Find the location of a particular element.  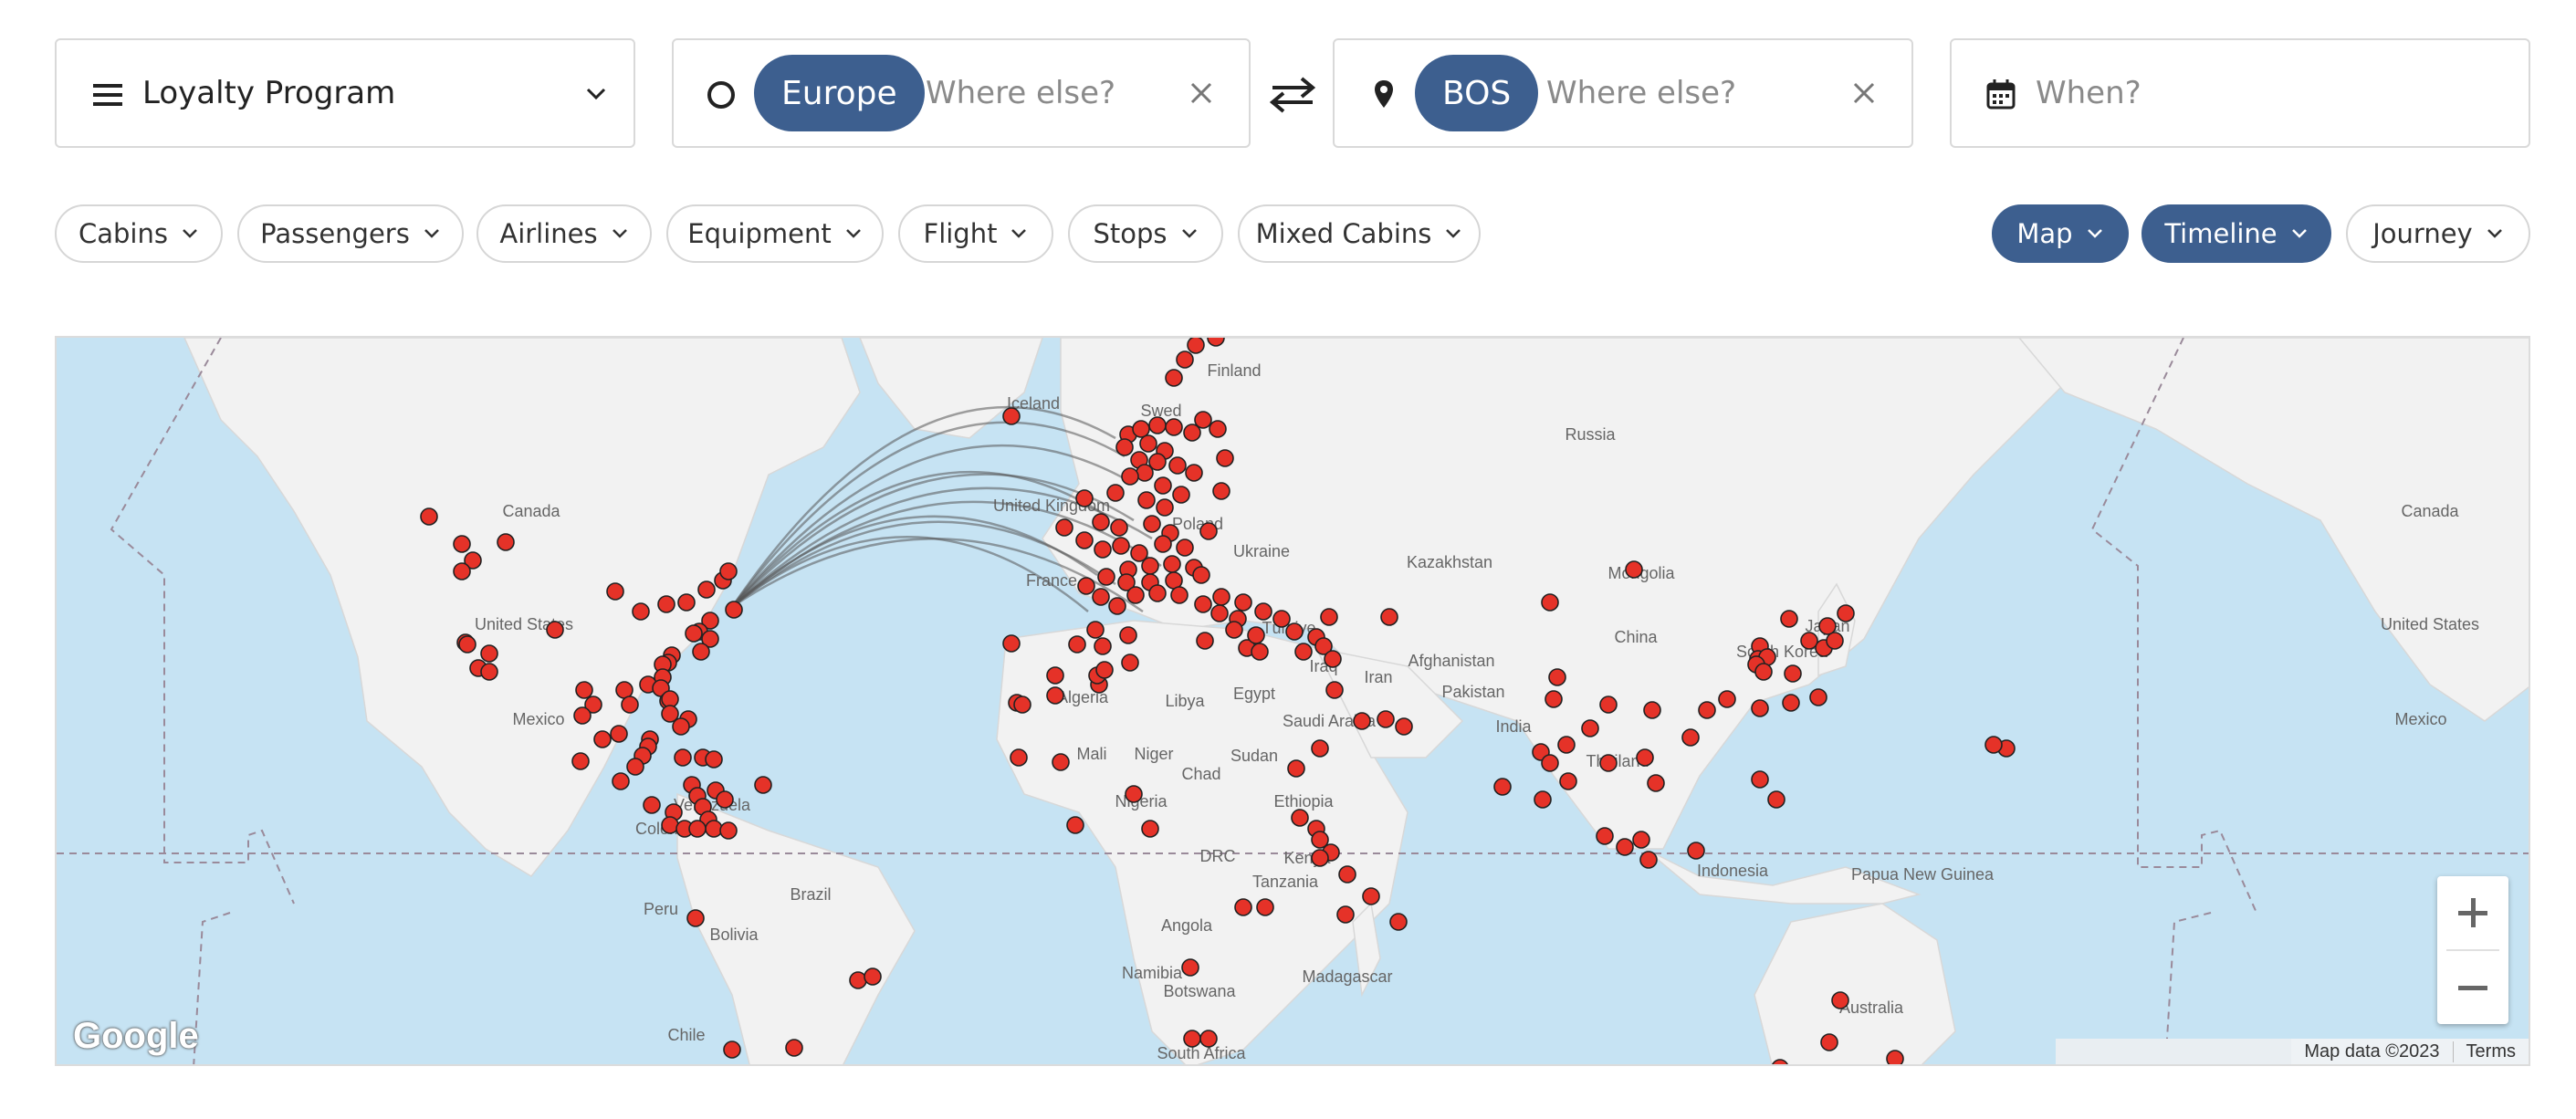

origin-chip: Europe is located at coordinates (840, 93).